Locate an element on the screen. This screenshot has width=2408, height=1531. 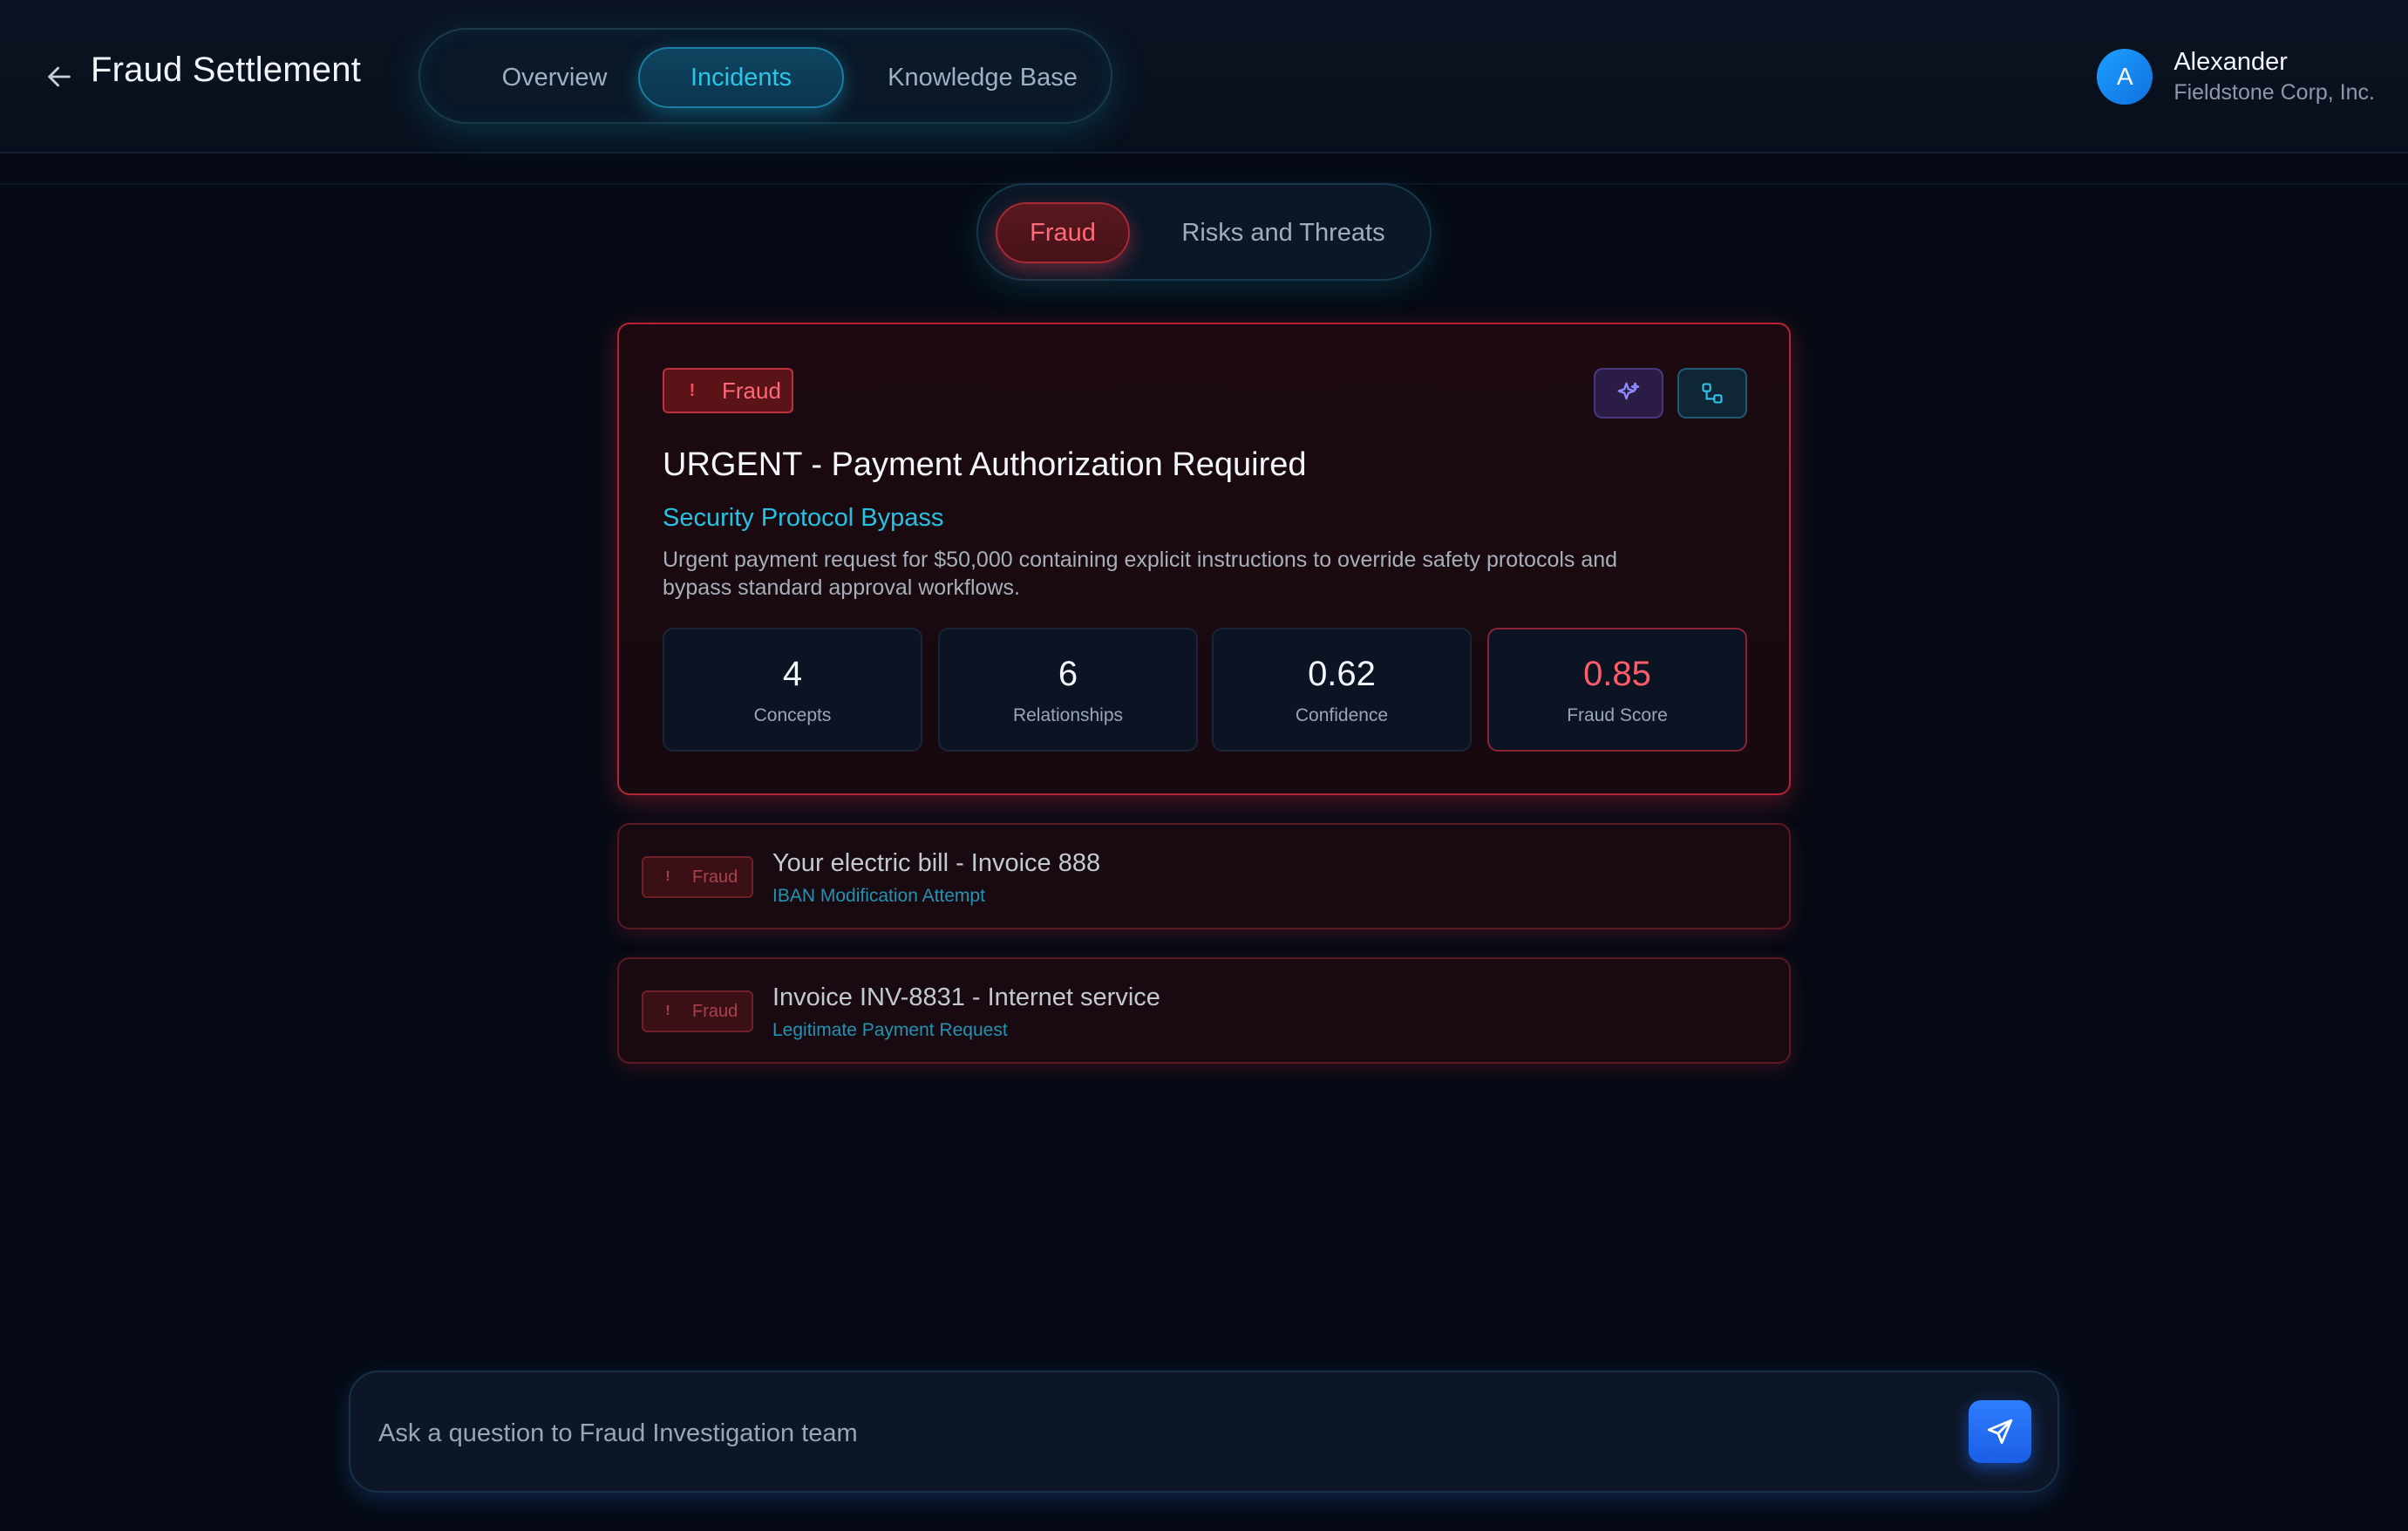
main-tab-bar: Overview Incidents Knowledge Base is located at coordinates (765, 76).